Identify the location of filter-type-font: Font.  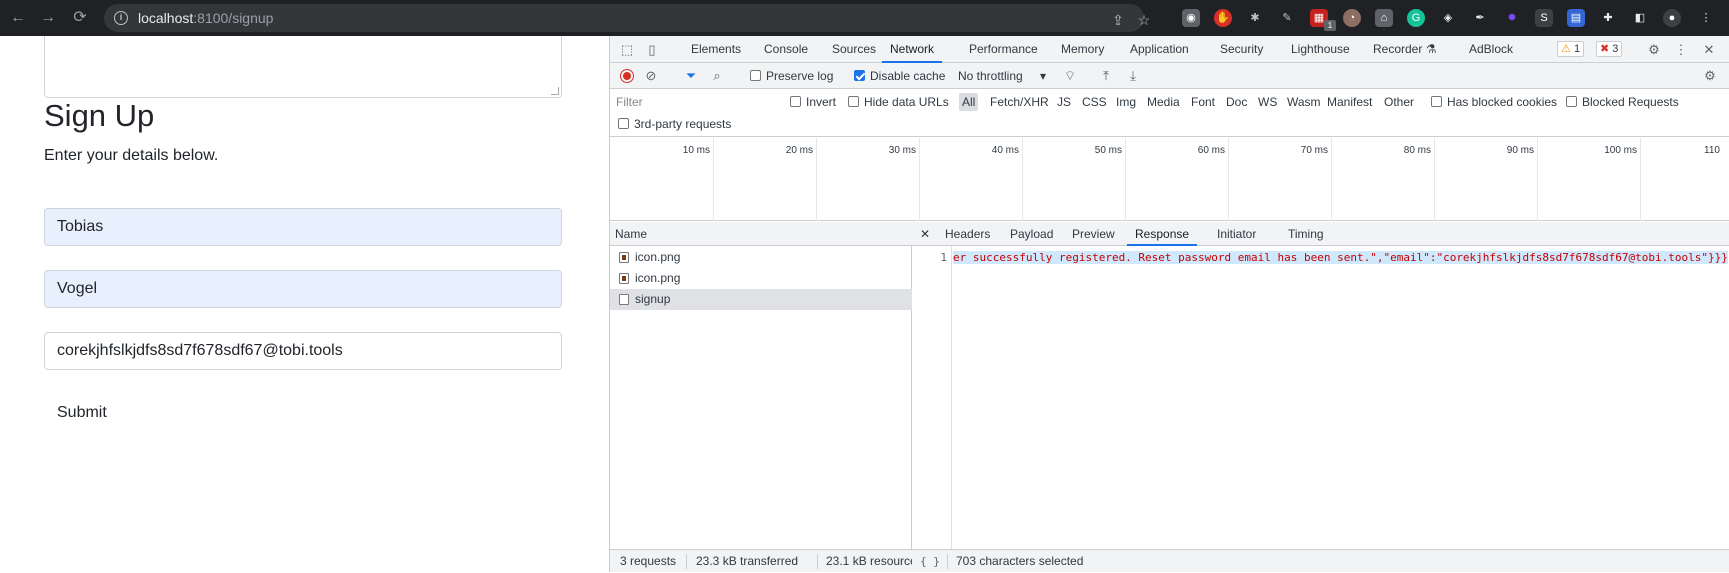
(1203, 102).